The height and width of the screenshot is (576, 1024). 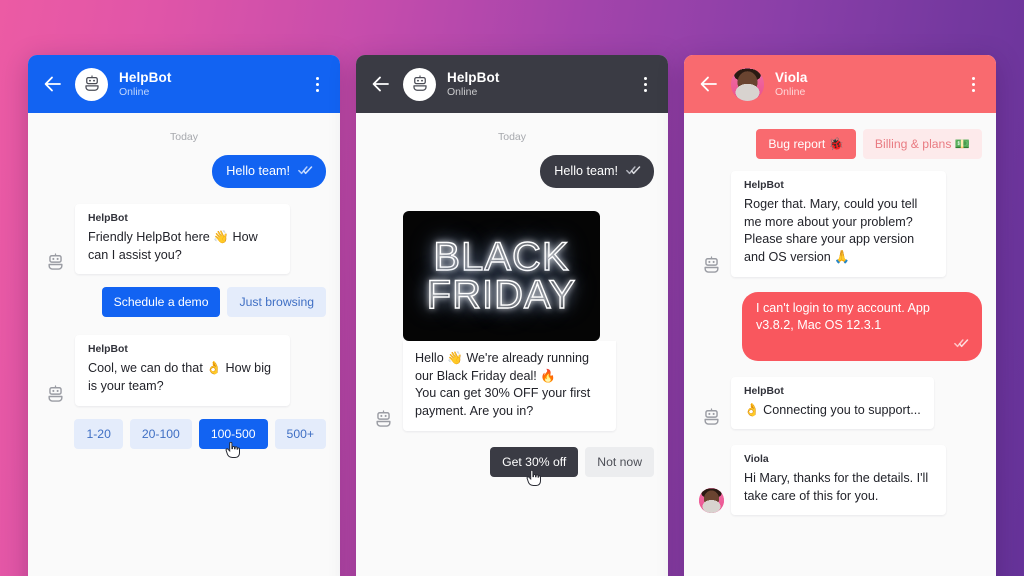 I want to click on quick-reply-not-now: Not now, so click(x=619, y=461).